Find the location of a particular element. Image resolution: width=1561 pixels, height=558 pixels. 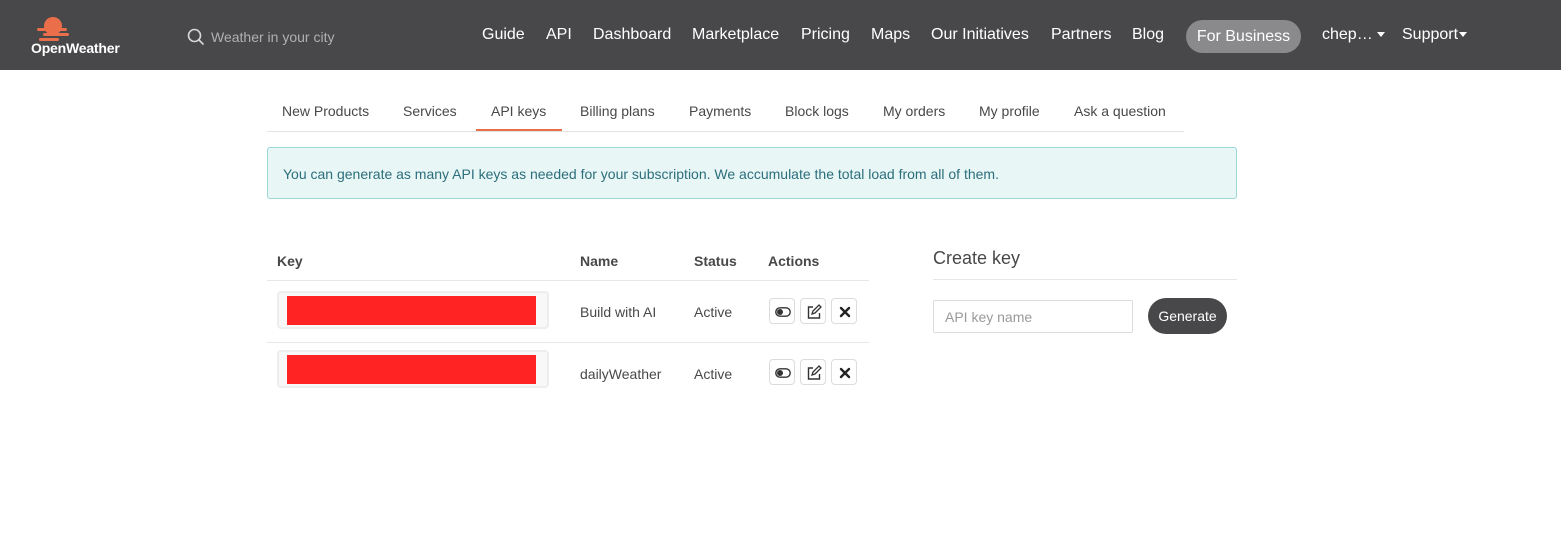

openweather-logo: OpenWeather is located at coordinates (81, 36).